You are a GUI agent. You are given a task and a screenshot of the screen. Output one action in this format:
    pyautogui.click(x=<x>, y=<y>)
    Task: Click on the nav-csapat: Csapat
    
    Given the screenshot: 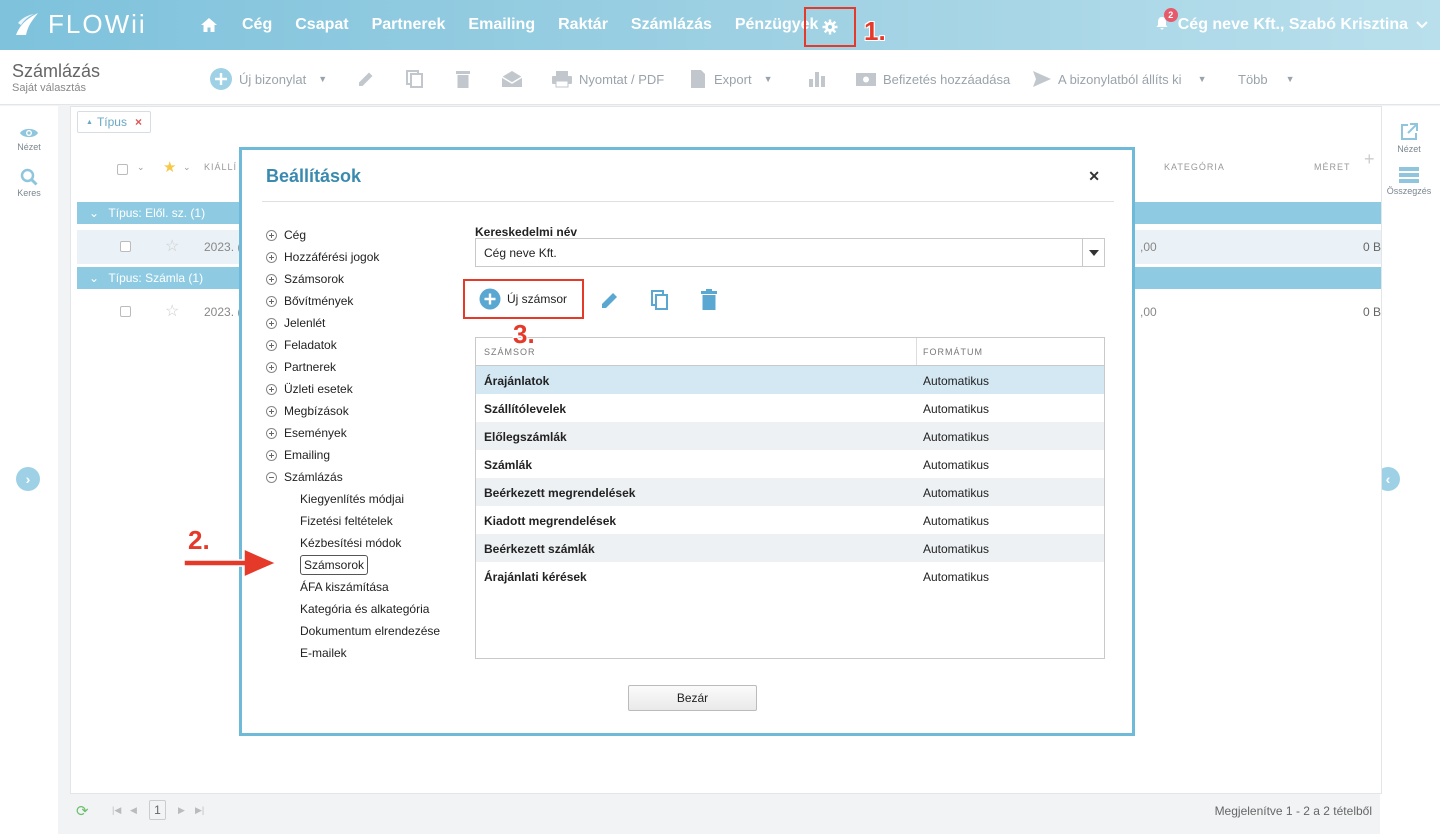 What is the action you would take?
    pyautogui.click(x=321, y=25)
    